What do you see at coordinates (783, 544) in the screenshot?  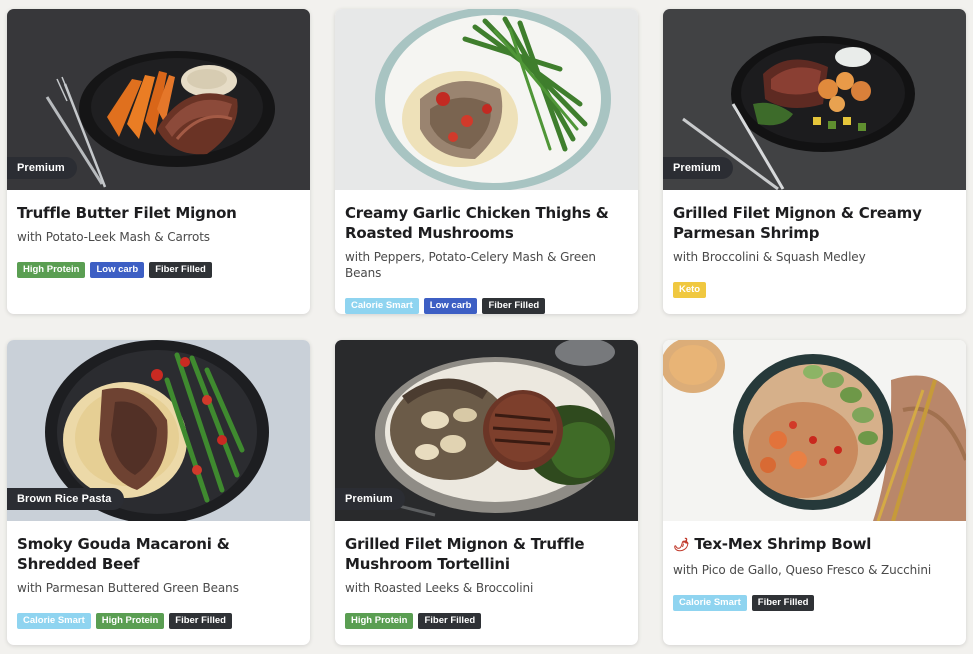 I see `meal-title-text: Tex-Mex Shrimp Bowl` at bounding box center [783, 544].